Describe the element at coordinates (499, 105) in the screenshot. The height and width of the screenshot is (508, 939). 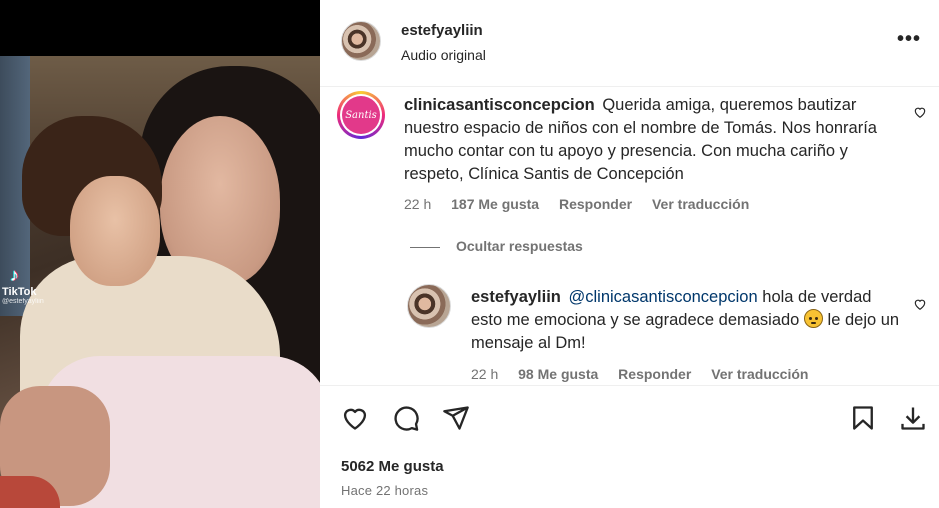
I see `comment-username: clinicasantisconcepcion` at that location.